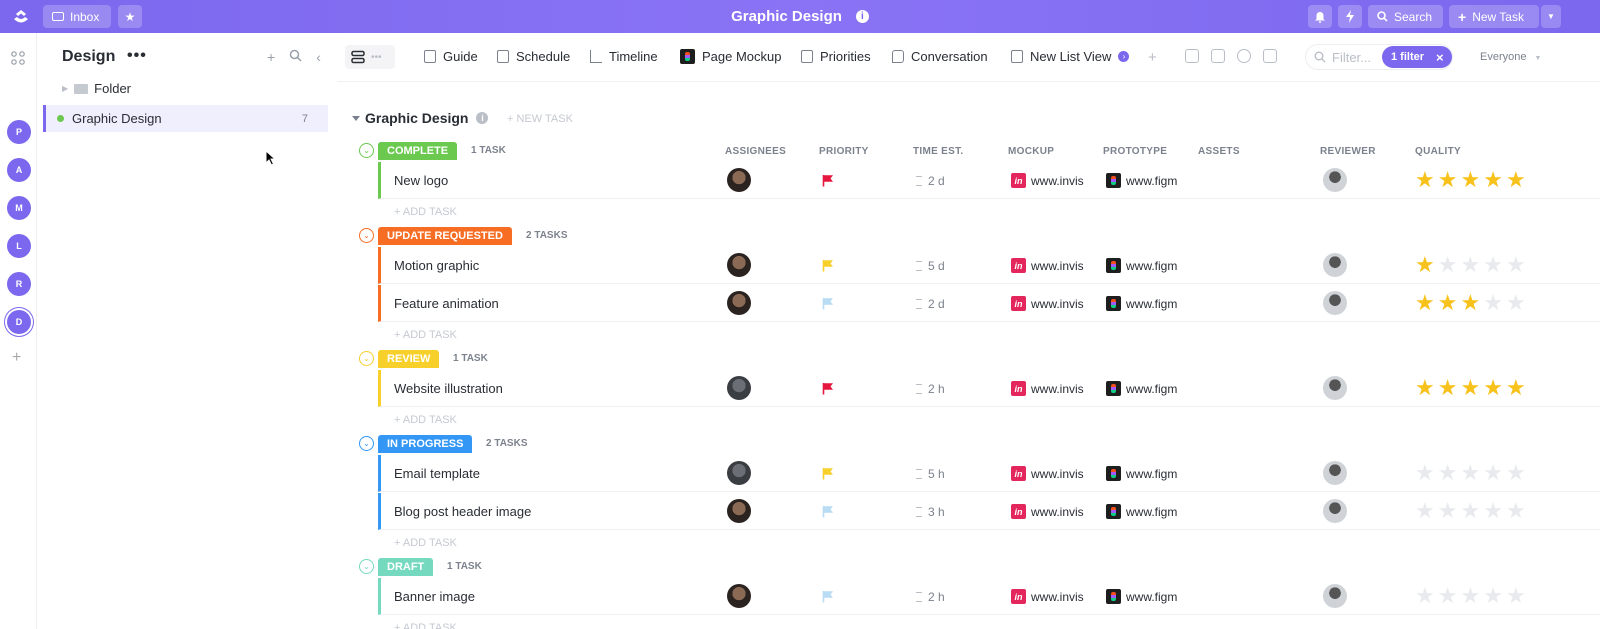 Image resolution: width=1600 pixels, height=629 pixels. Describe the element at coordinates (755, 151) in the screenshot. I see `column-header: ASSIGNEES` at that location.